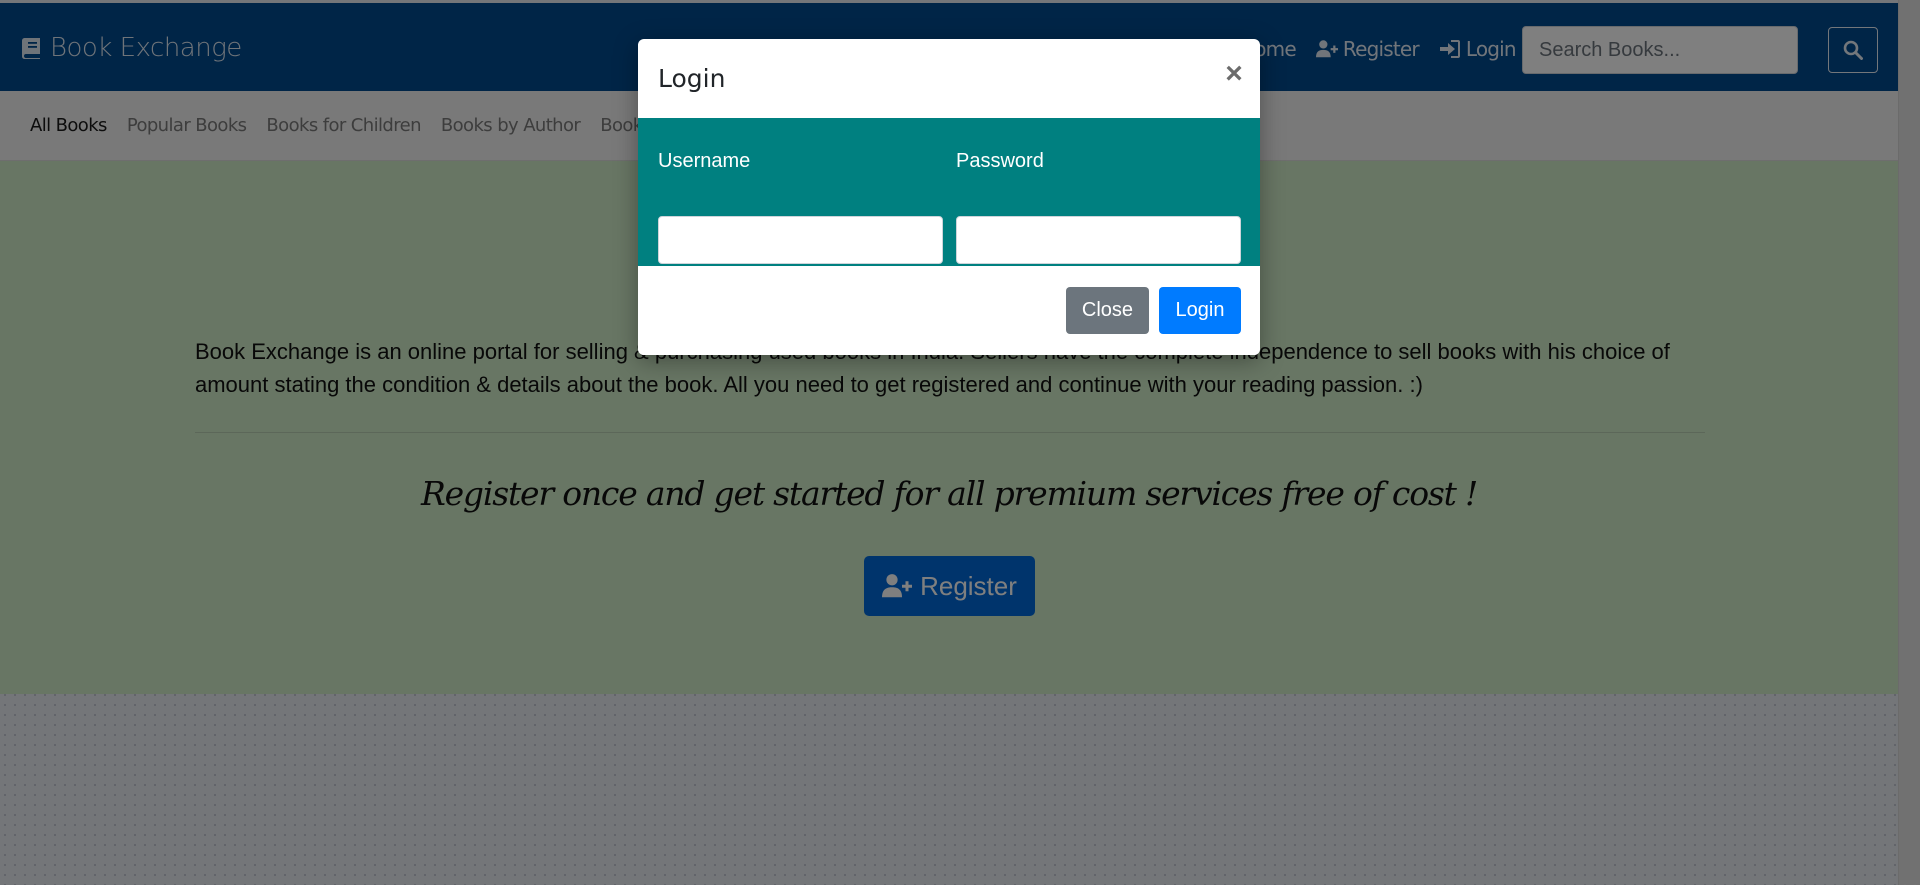 The image size is (1920, 885). I want to click on modal-close-icon: ×, so click(1234, 74).